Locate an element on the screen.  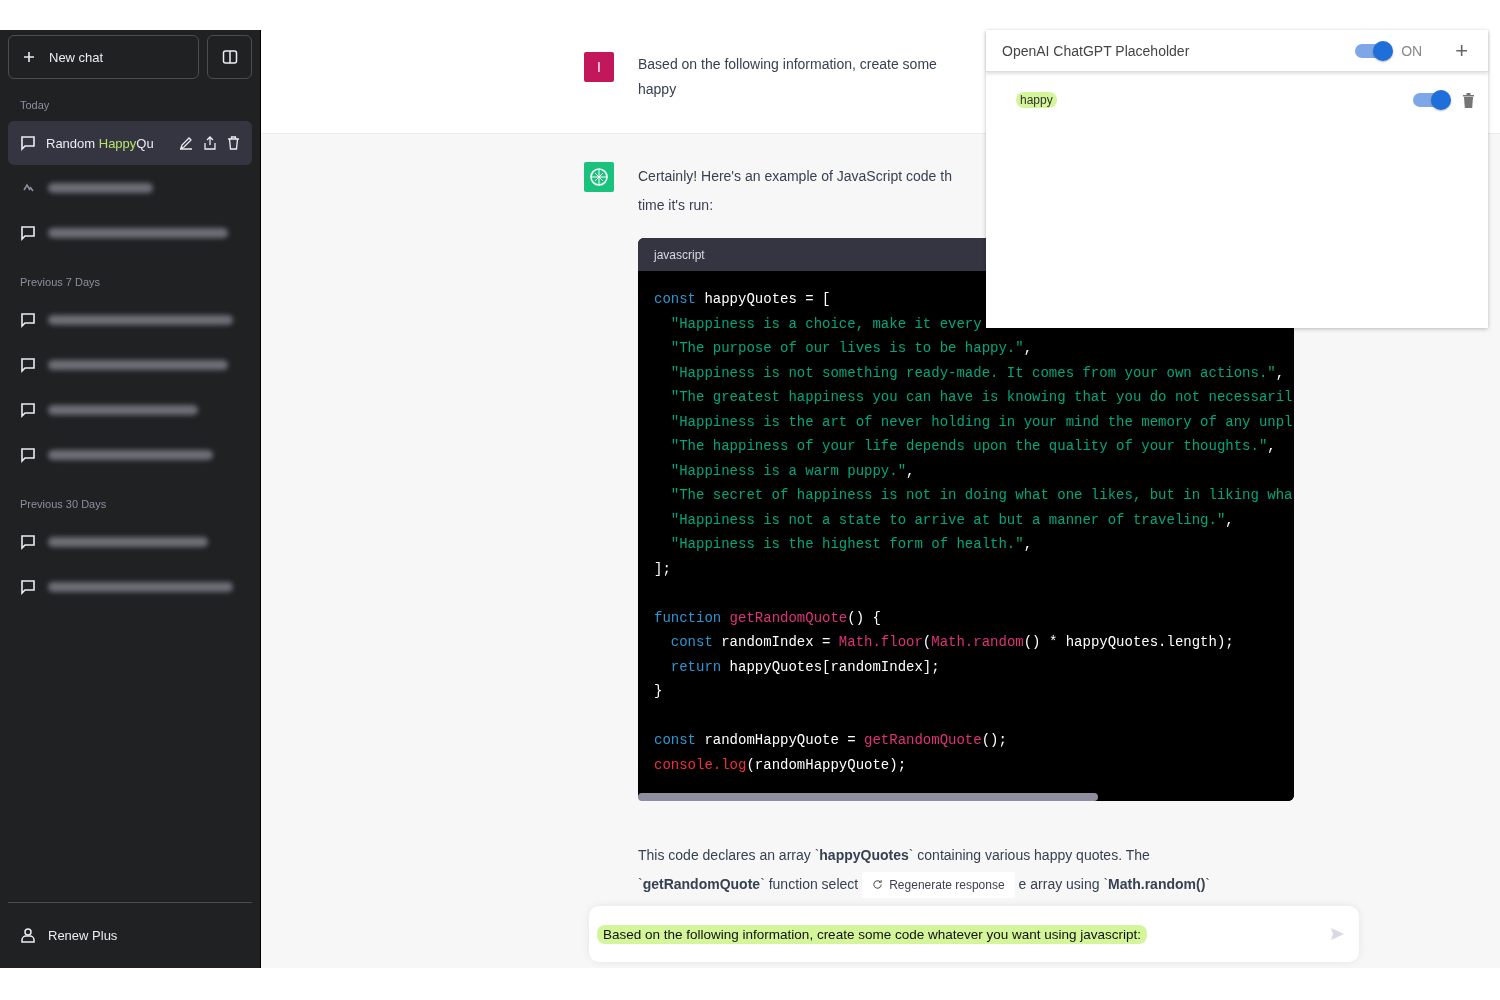
code-language-label: javascript is located at coordinates (679, 254).